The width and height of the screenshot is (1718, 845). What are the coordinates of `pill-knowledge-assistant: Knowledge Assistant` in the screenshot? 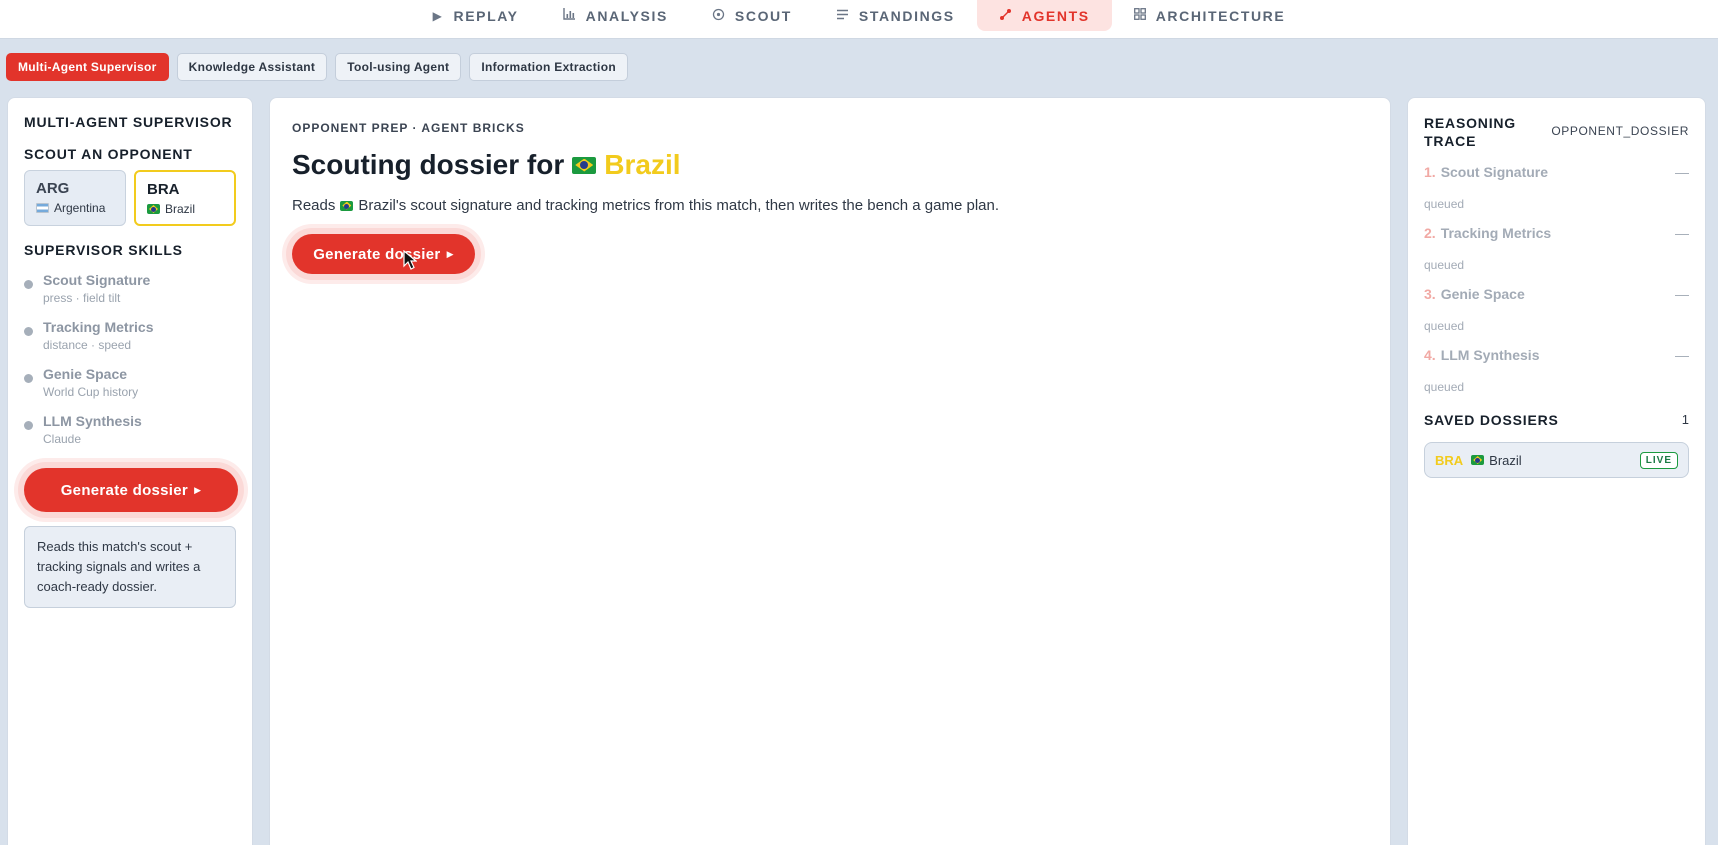 It's located at (252, 67).